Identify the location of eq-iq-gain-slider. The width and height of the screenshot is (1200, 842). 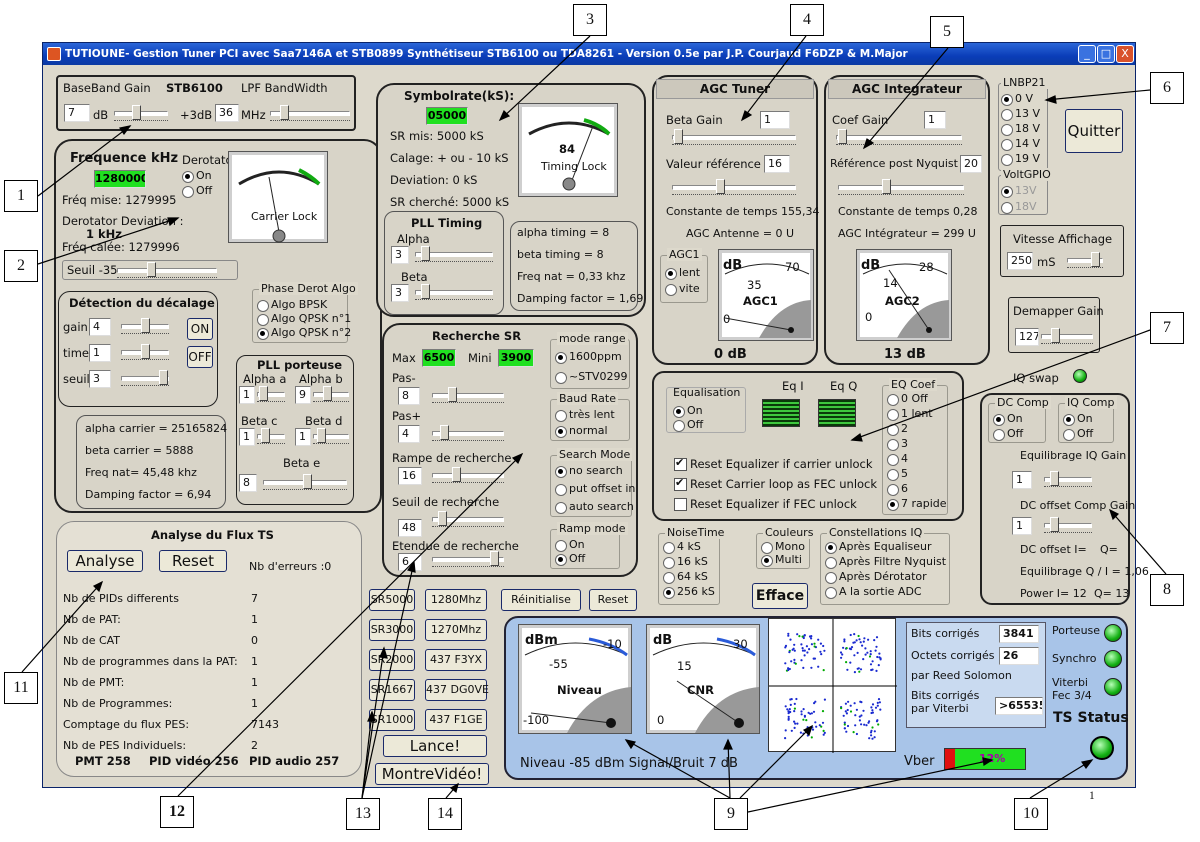
(1068, 479).